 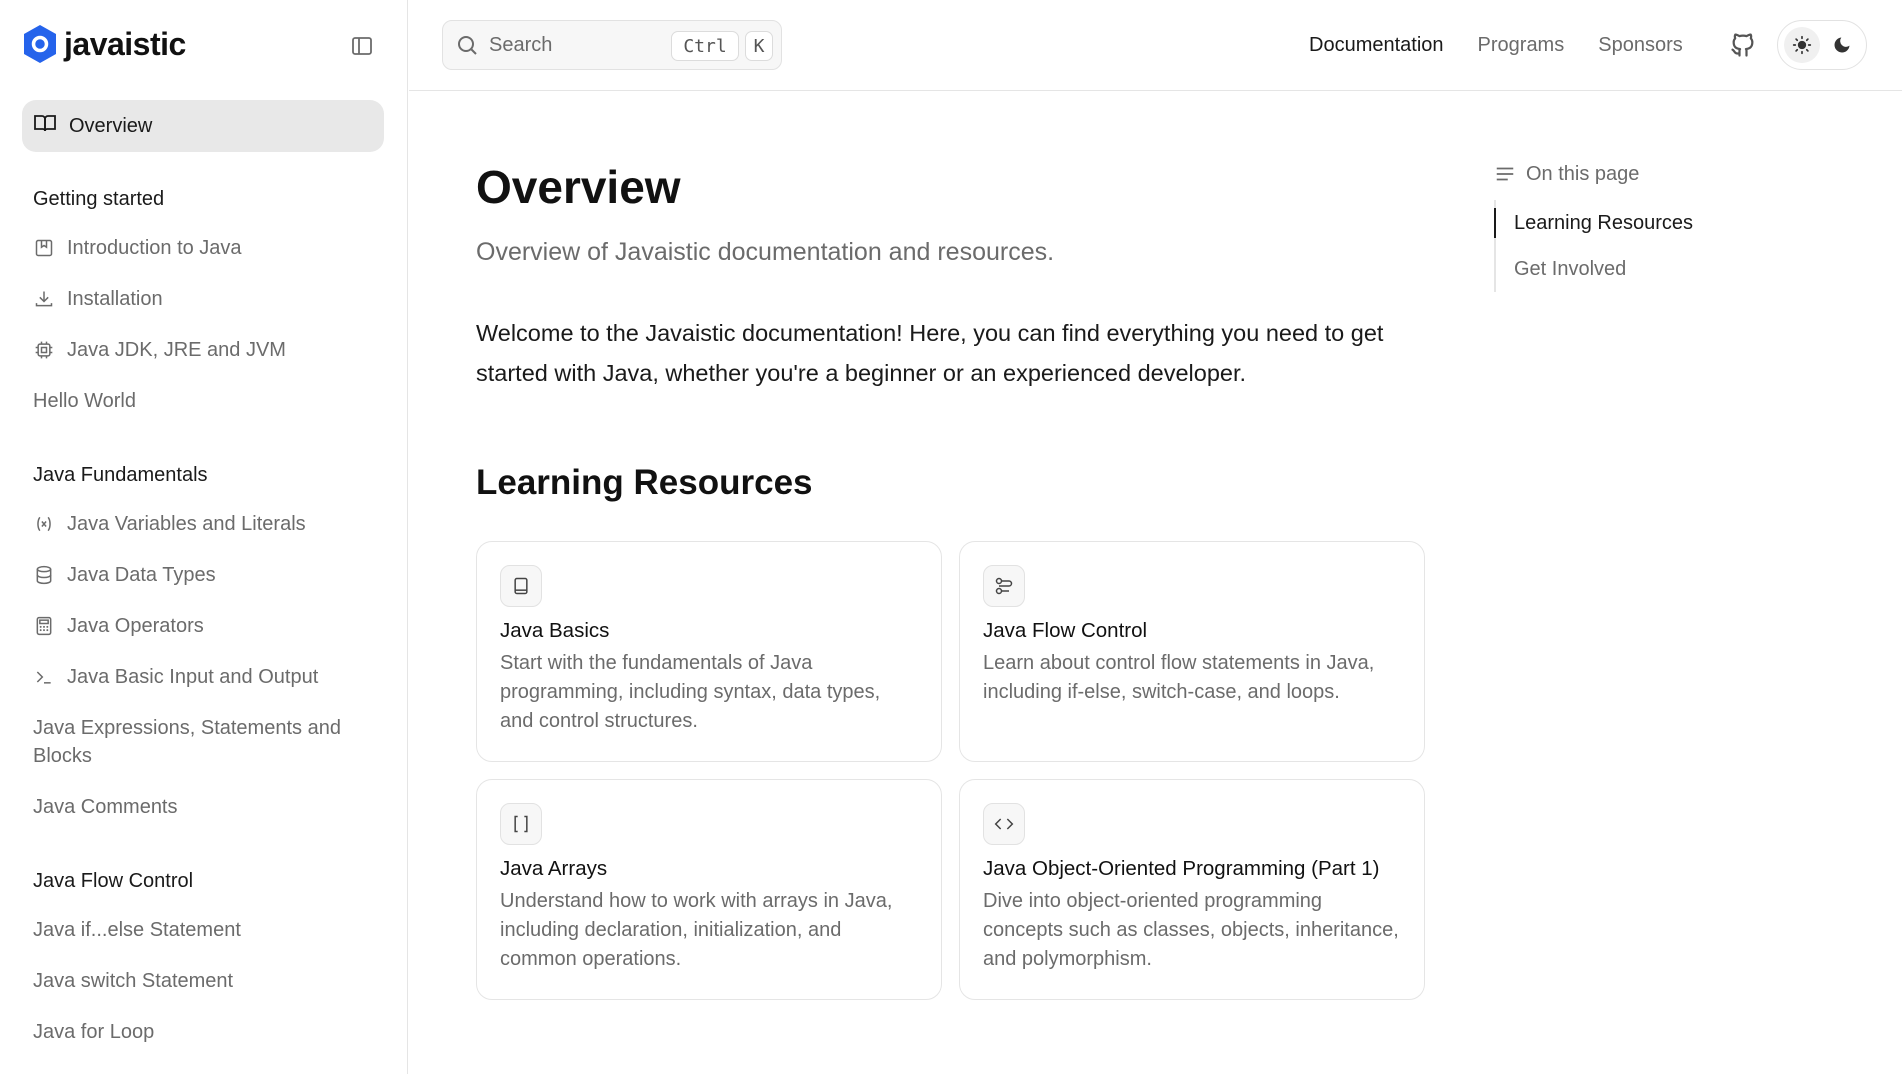 I want to click on logo-hexagon-icon, so click(x=40, y=44).